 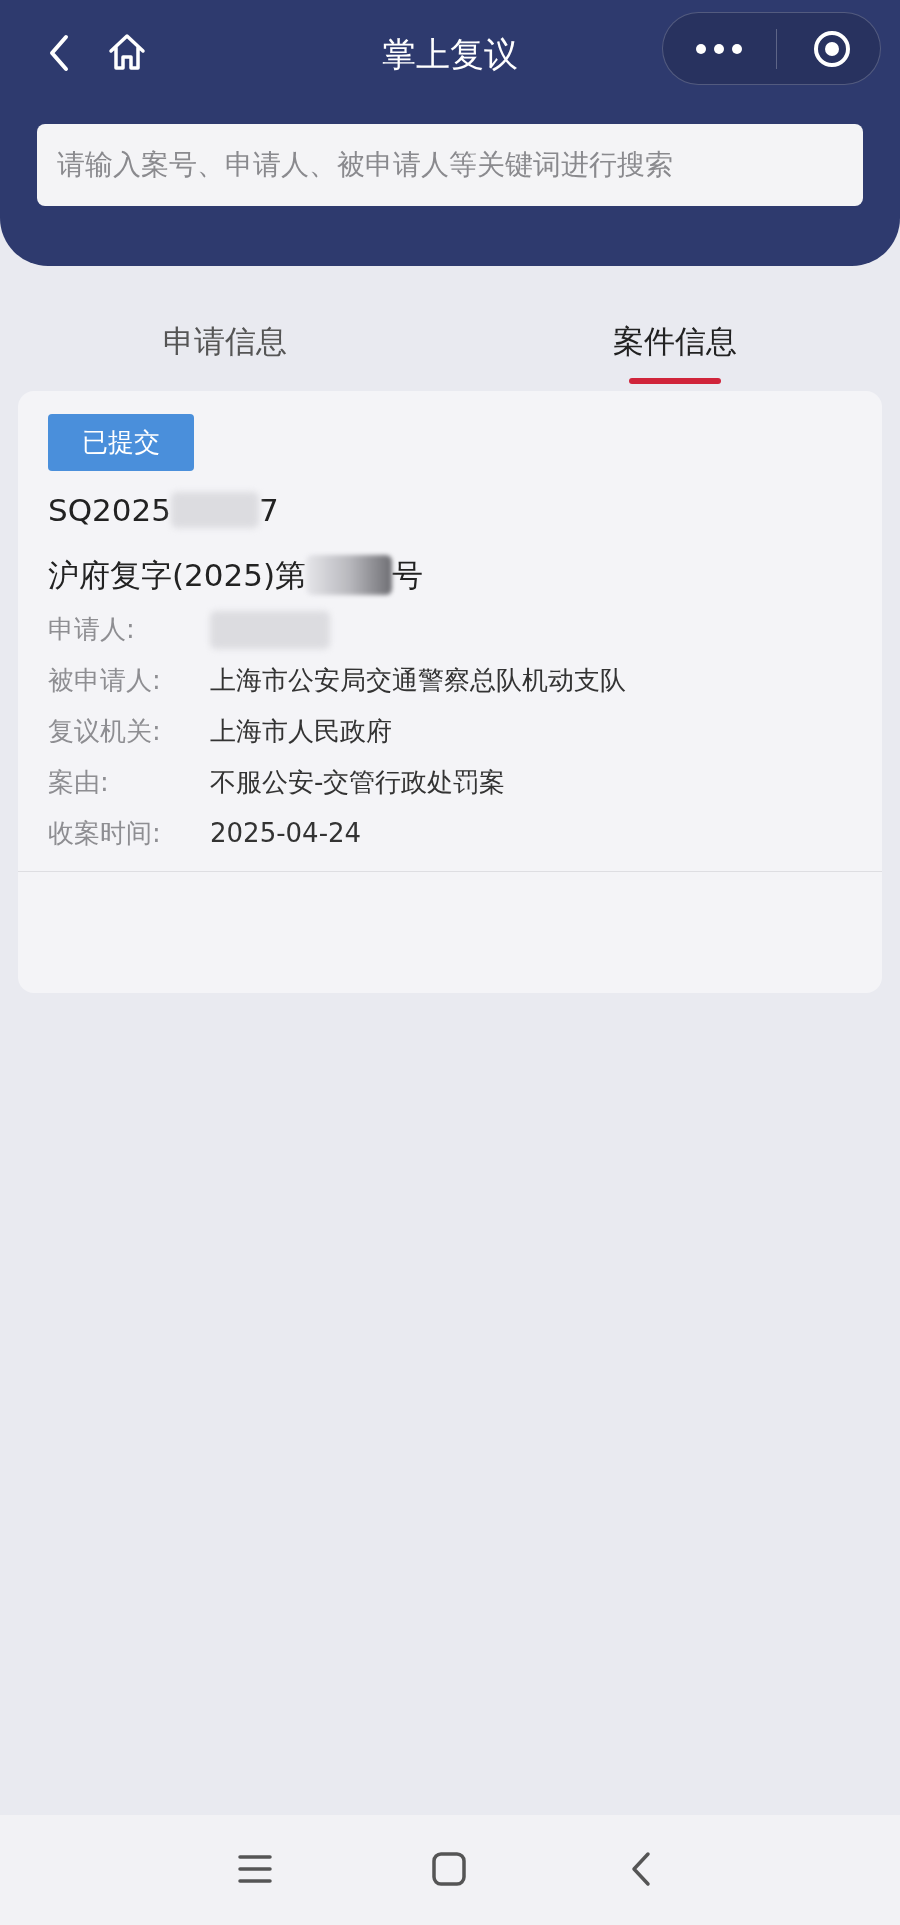 I want to click on field-label: 申请人:, so click(x=92, y=629).